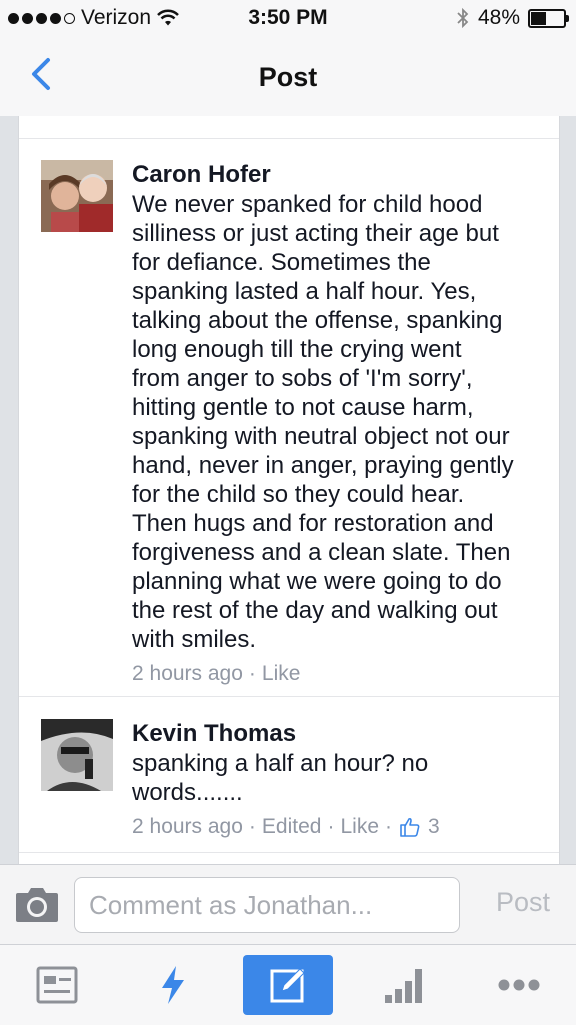  I want to click on comment-composer: Comment as Jonathan... Post, so click(288, 904).